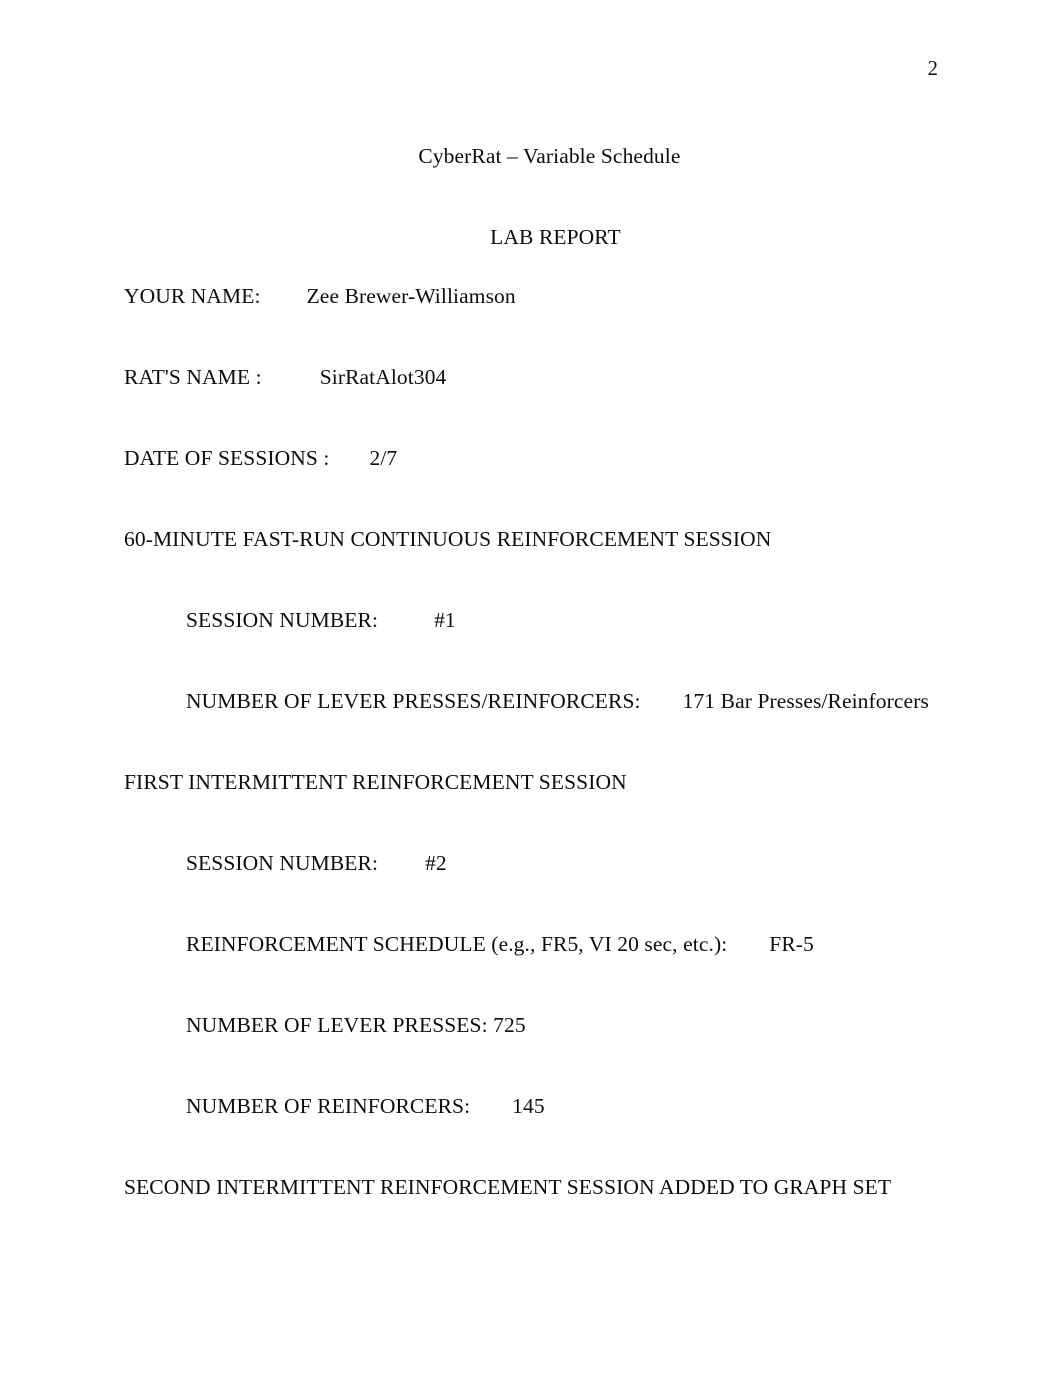 This screenshot has height=1376, width=1062. What do you see at coordinates (528, 1106) in the screenshot?
I see `section-two-reinforcers-value: 145` at bounding box center [528, 1106].